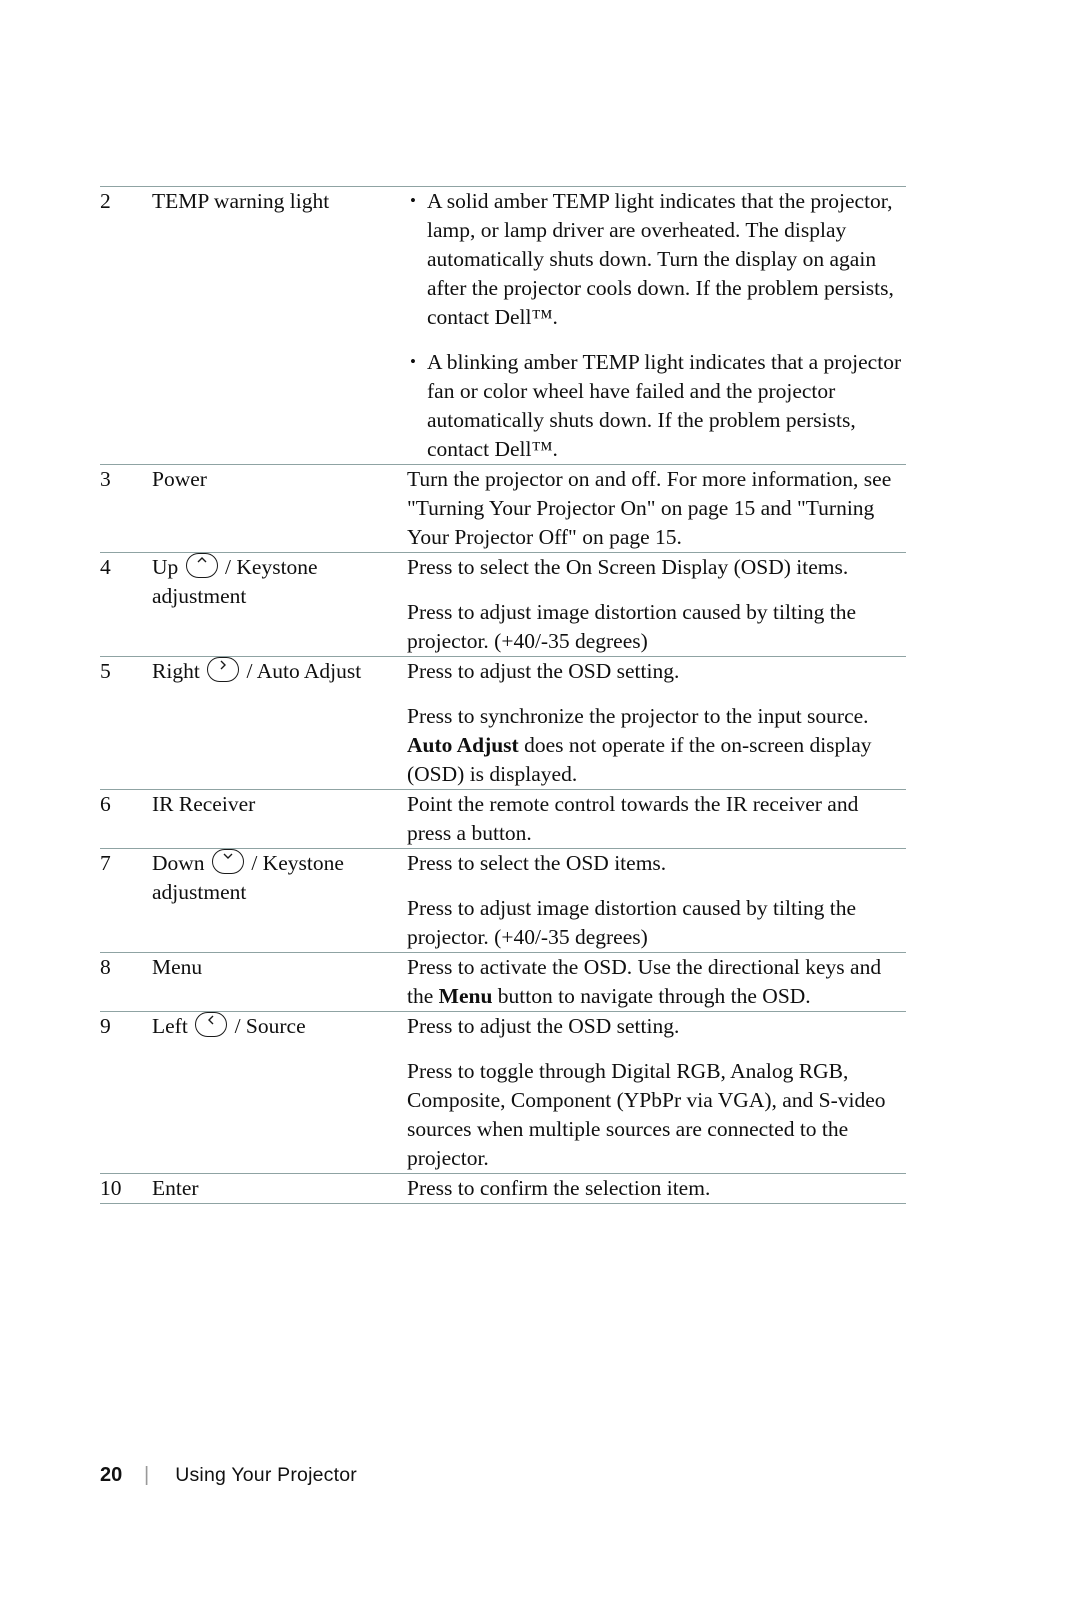 The width and height of the screenshot is (1080, 1620). What do you see at coordinates (279, 819) in the screenshot?
I see `row-control-name: IR Receiver` at bounding box center [279, 819].